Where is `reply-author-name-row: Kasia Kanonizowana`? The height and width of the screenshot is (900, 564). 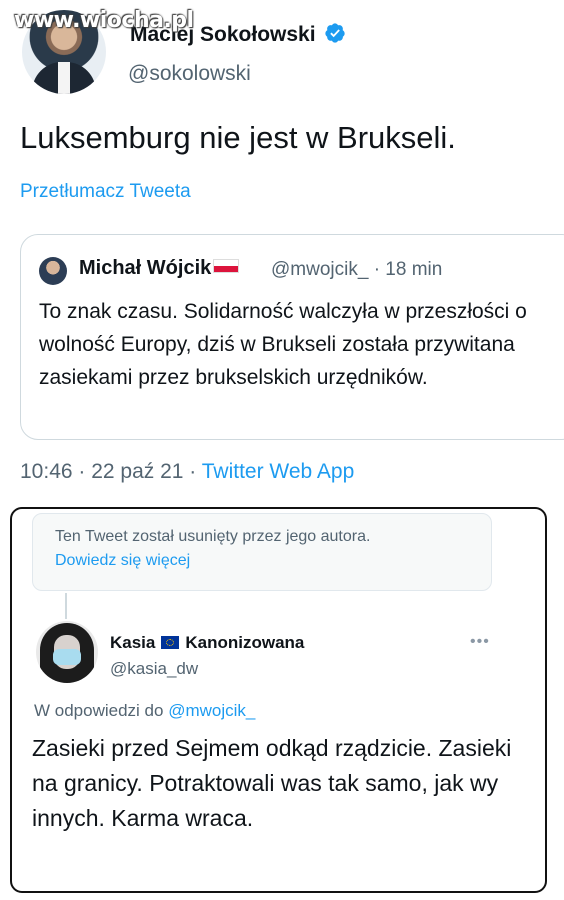 reply-author-name-row: Kasia Kanonizowana is located at coordinates (207, 643).